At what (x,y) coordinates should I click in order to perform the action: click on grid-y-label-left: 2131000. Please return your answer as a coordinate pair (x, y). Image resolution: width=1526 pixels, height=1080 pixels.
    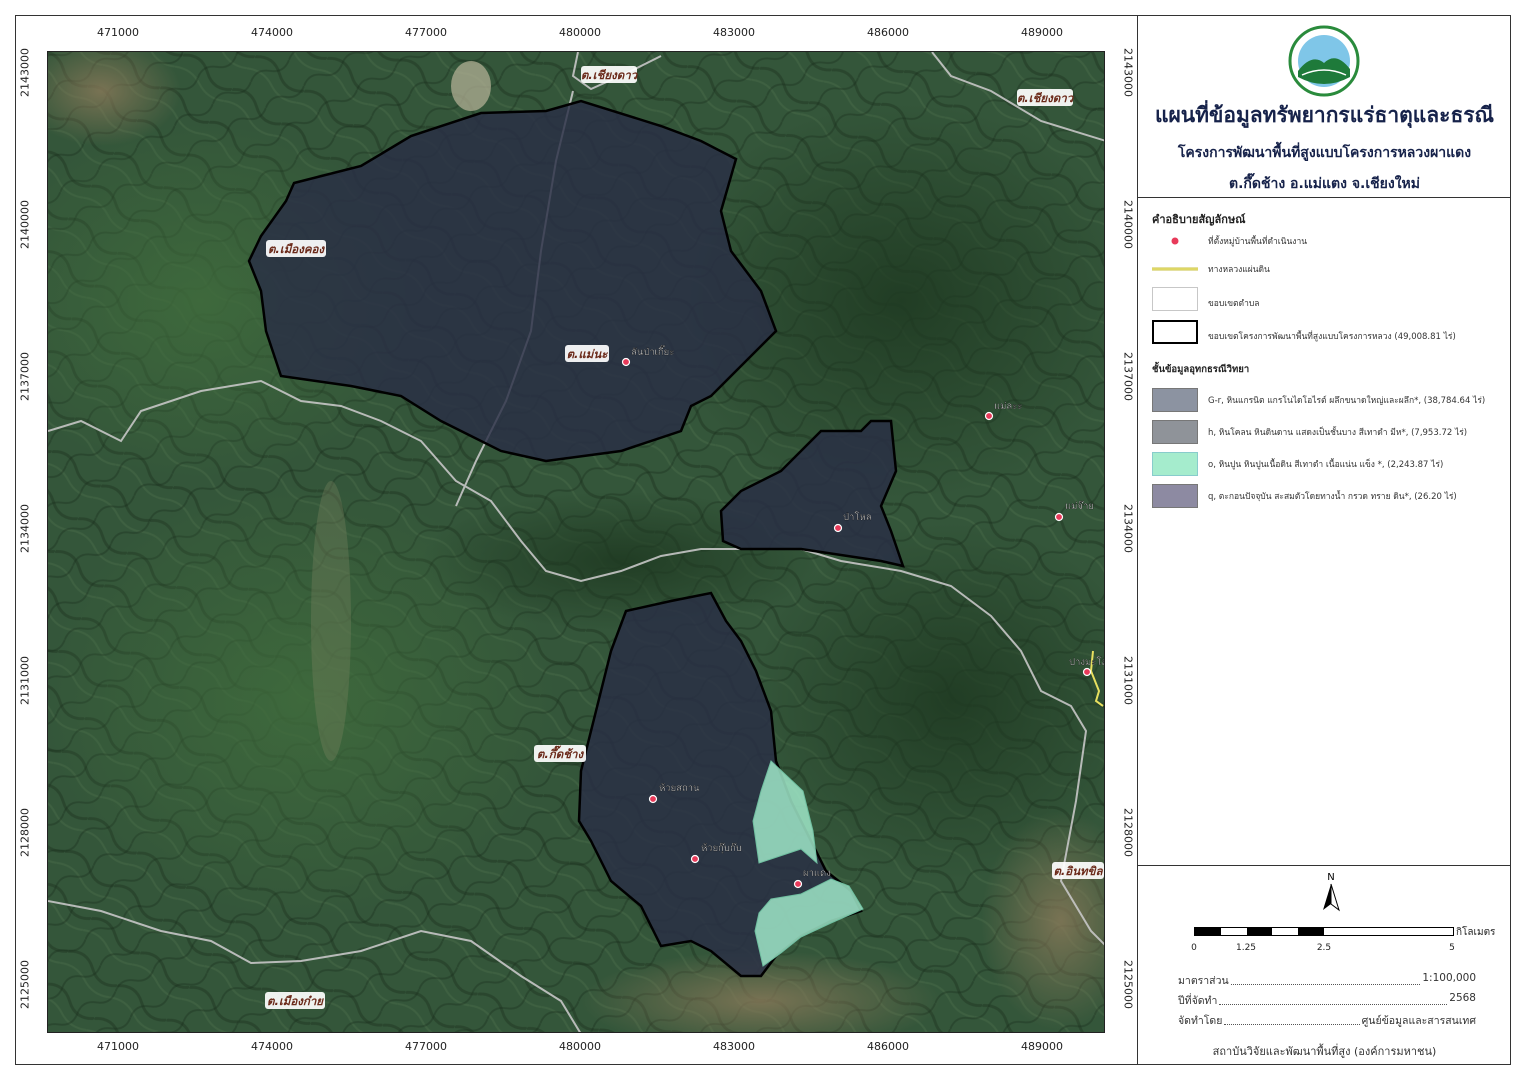
    Looking at the image, I should click on (25, 680).